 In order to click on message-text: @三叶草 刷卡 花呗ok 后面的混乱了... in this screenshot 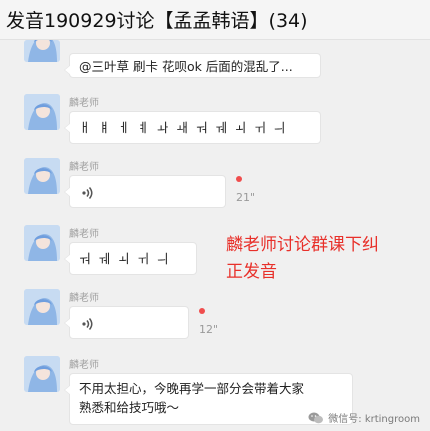, I will do `click(186, 66)`.